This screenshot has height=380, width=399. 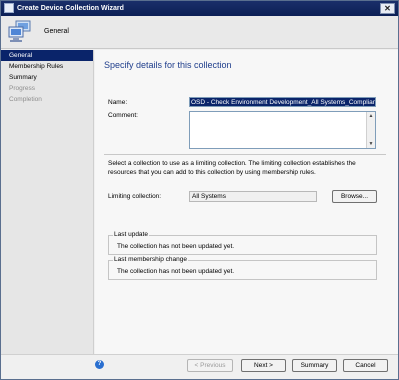 What do you see at coordinates (118, 102) in the screenshot?
I see `name-label: Name:` at bounding box center [118, 102].